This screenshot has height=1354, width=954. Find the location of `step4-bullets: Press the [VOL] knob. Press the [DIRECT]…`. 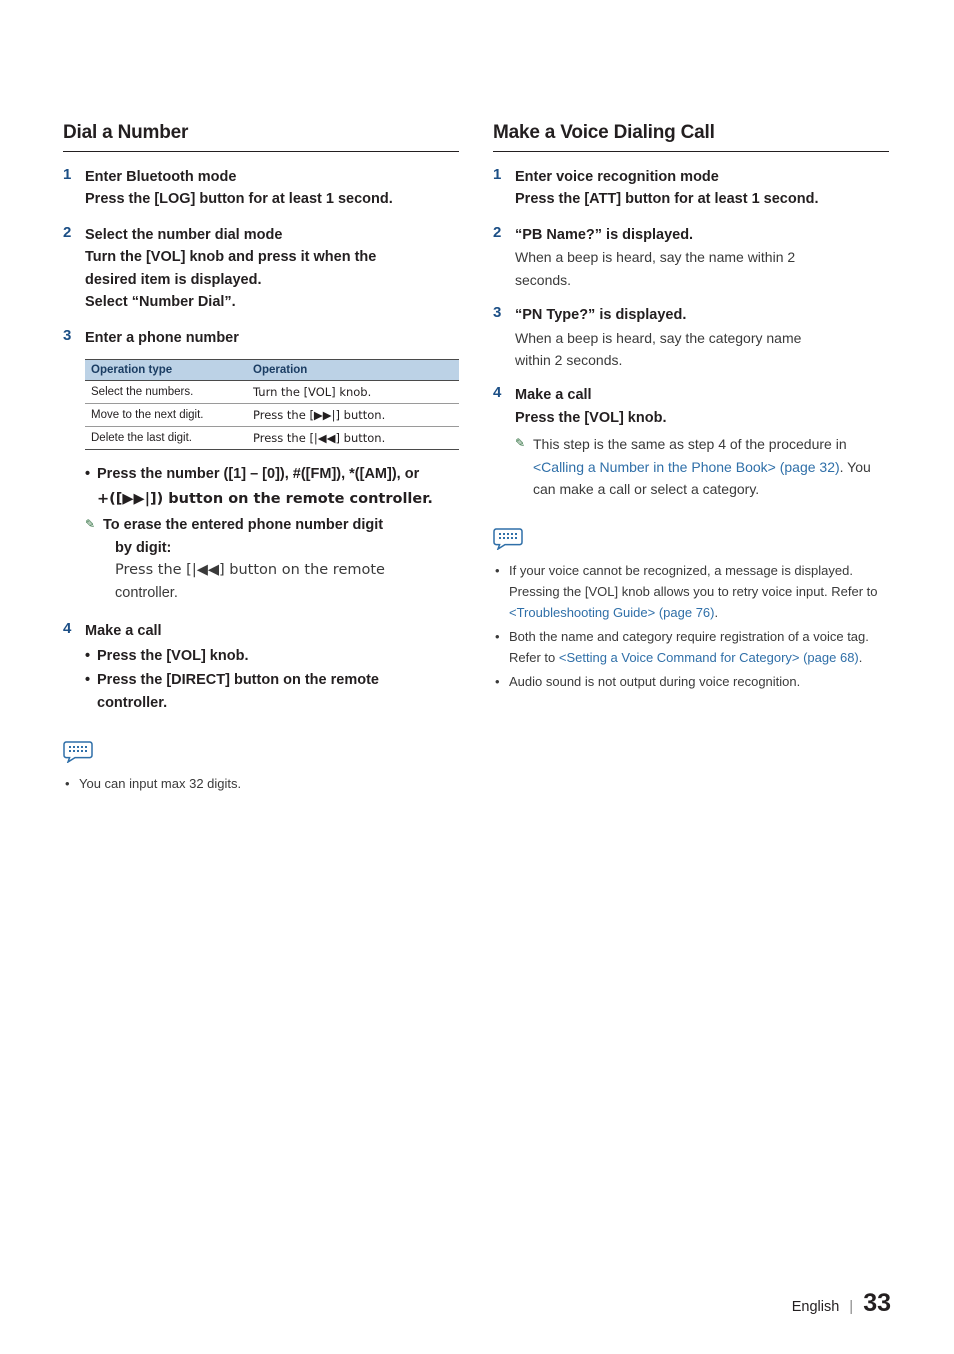

step4-bullets: Press the [VOL] knob. Press the [DIRECT]… is located at coordinates (272, 679).